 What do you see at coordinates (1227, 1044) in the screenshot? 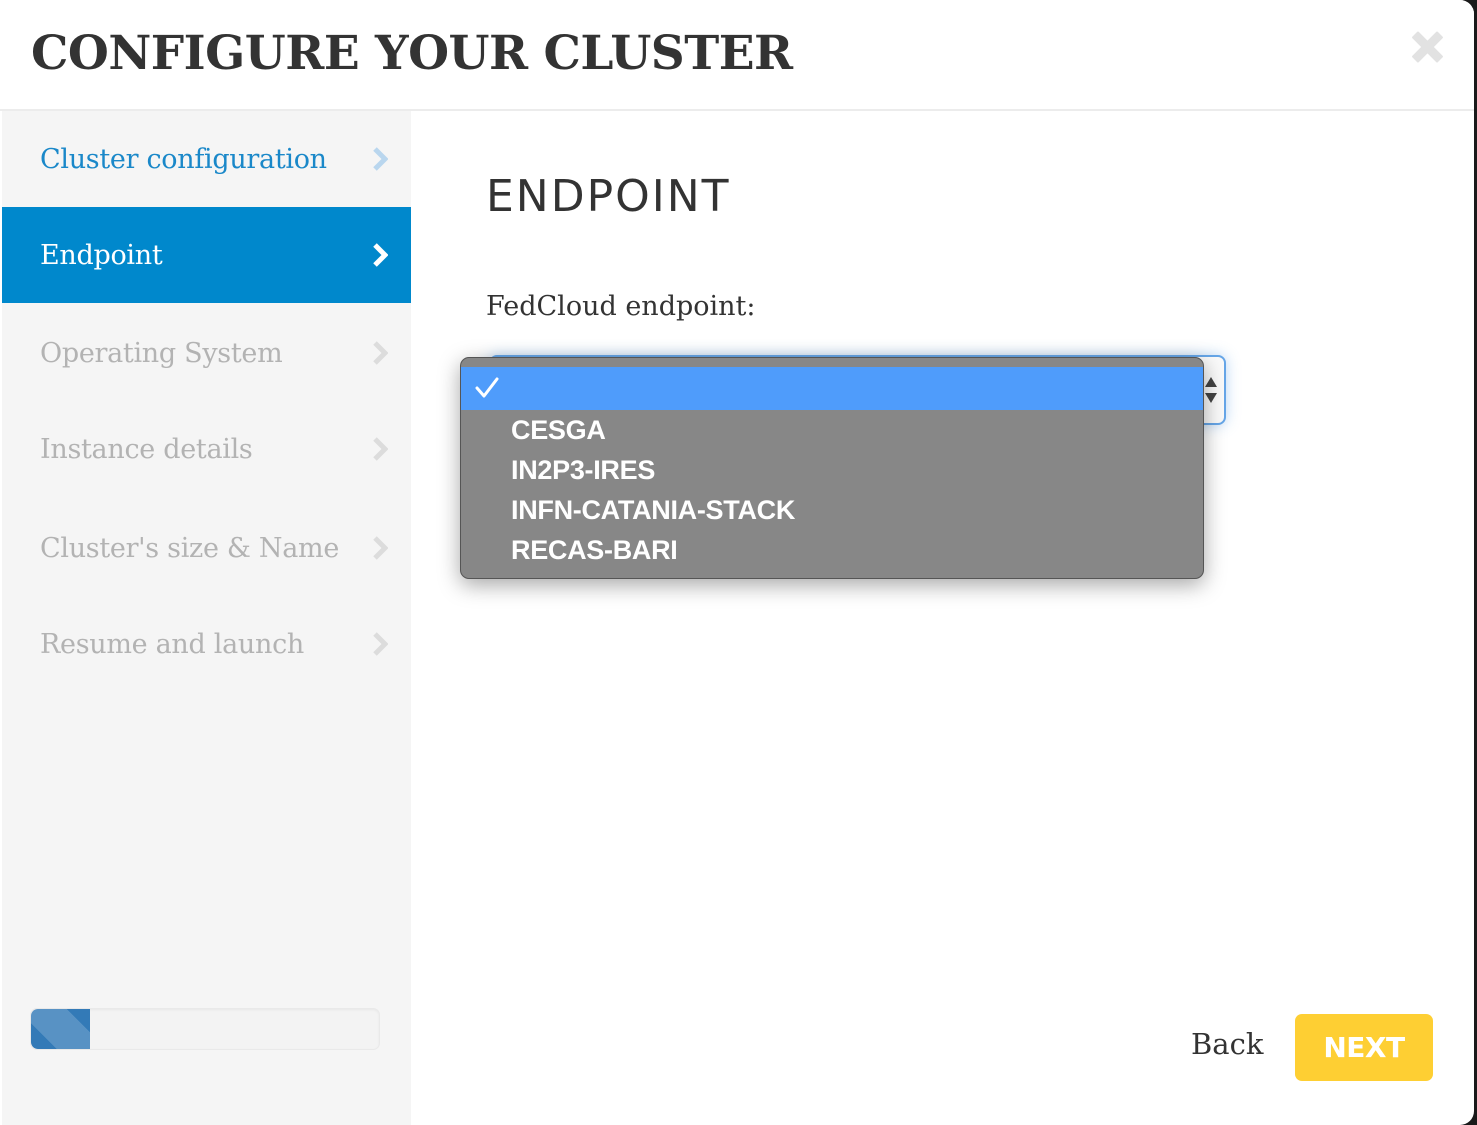
I see `back-button: Back` at bounding box center [1227, 1044].